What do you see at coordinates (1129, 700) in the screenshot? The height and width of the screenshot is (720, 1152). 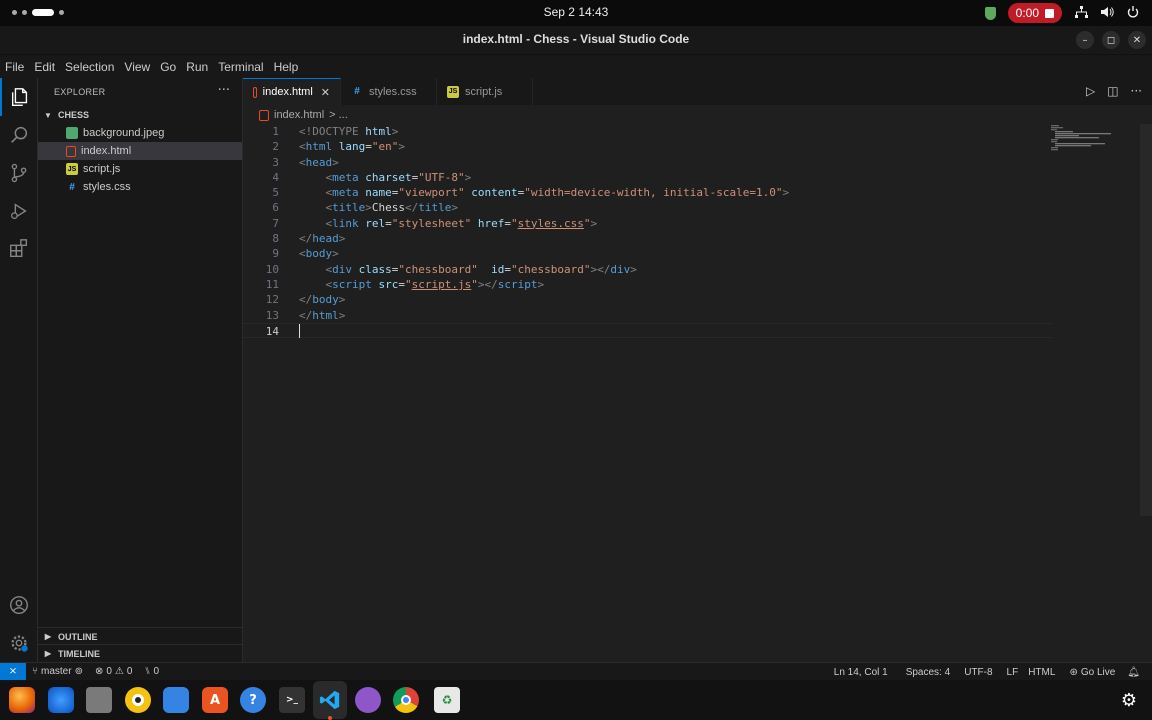 I see `show-apps-icon: ⚙︎` at bounding box center [1129, 700].